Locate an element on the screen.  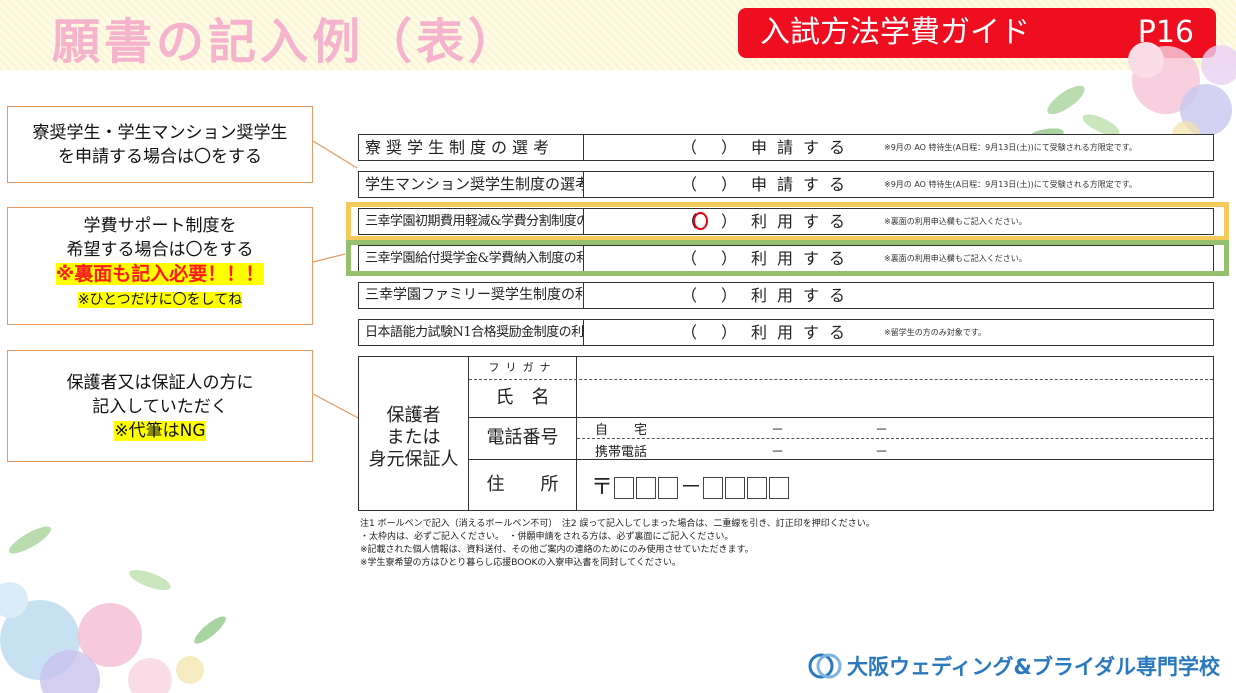
form-row-label: 日本語能力試験N1合格奨励金制度の利用 is located at coordinates (471, 332).